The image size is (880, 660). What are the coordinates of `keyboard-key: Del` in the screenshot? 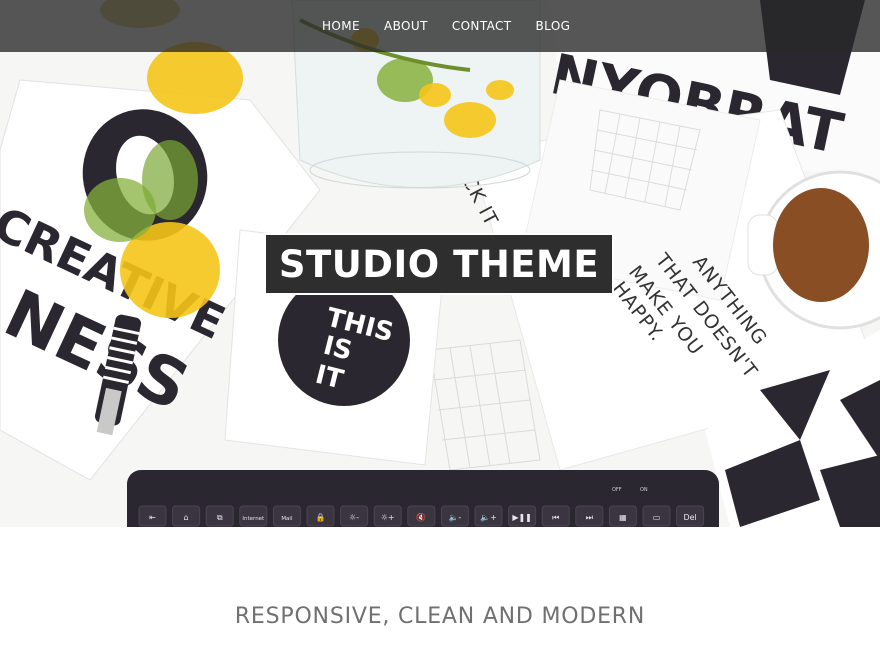 It's located at (690, 516).